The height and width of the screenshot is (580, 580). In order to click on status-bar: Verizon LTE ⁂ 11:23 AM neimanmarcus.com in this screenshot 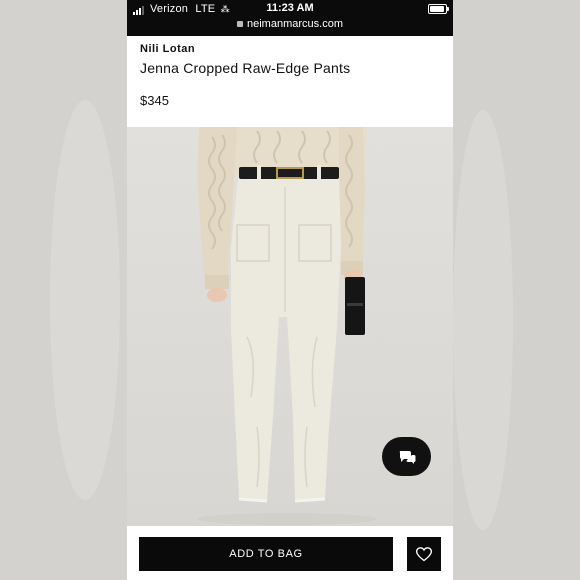, I will do `click(290, 18)`.